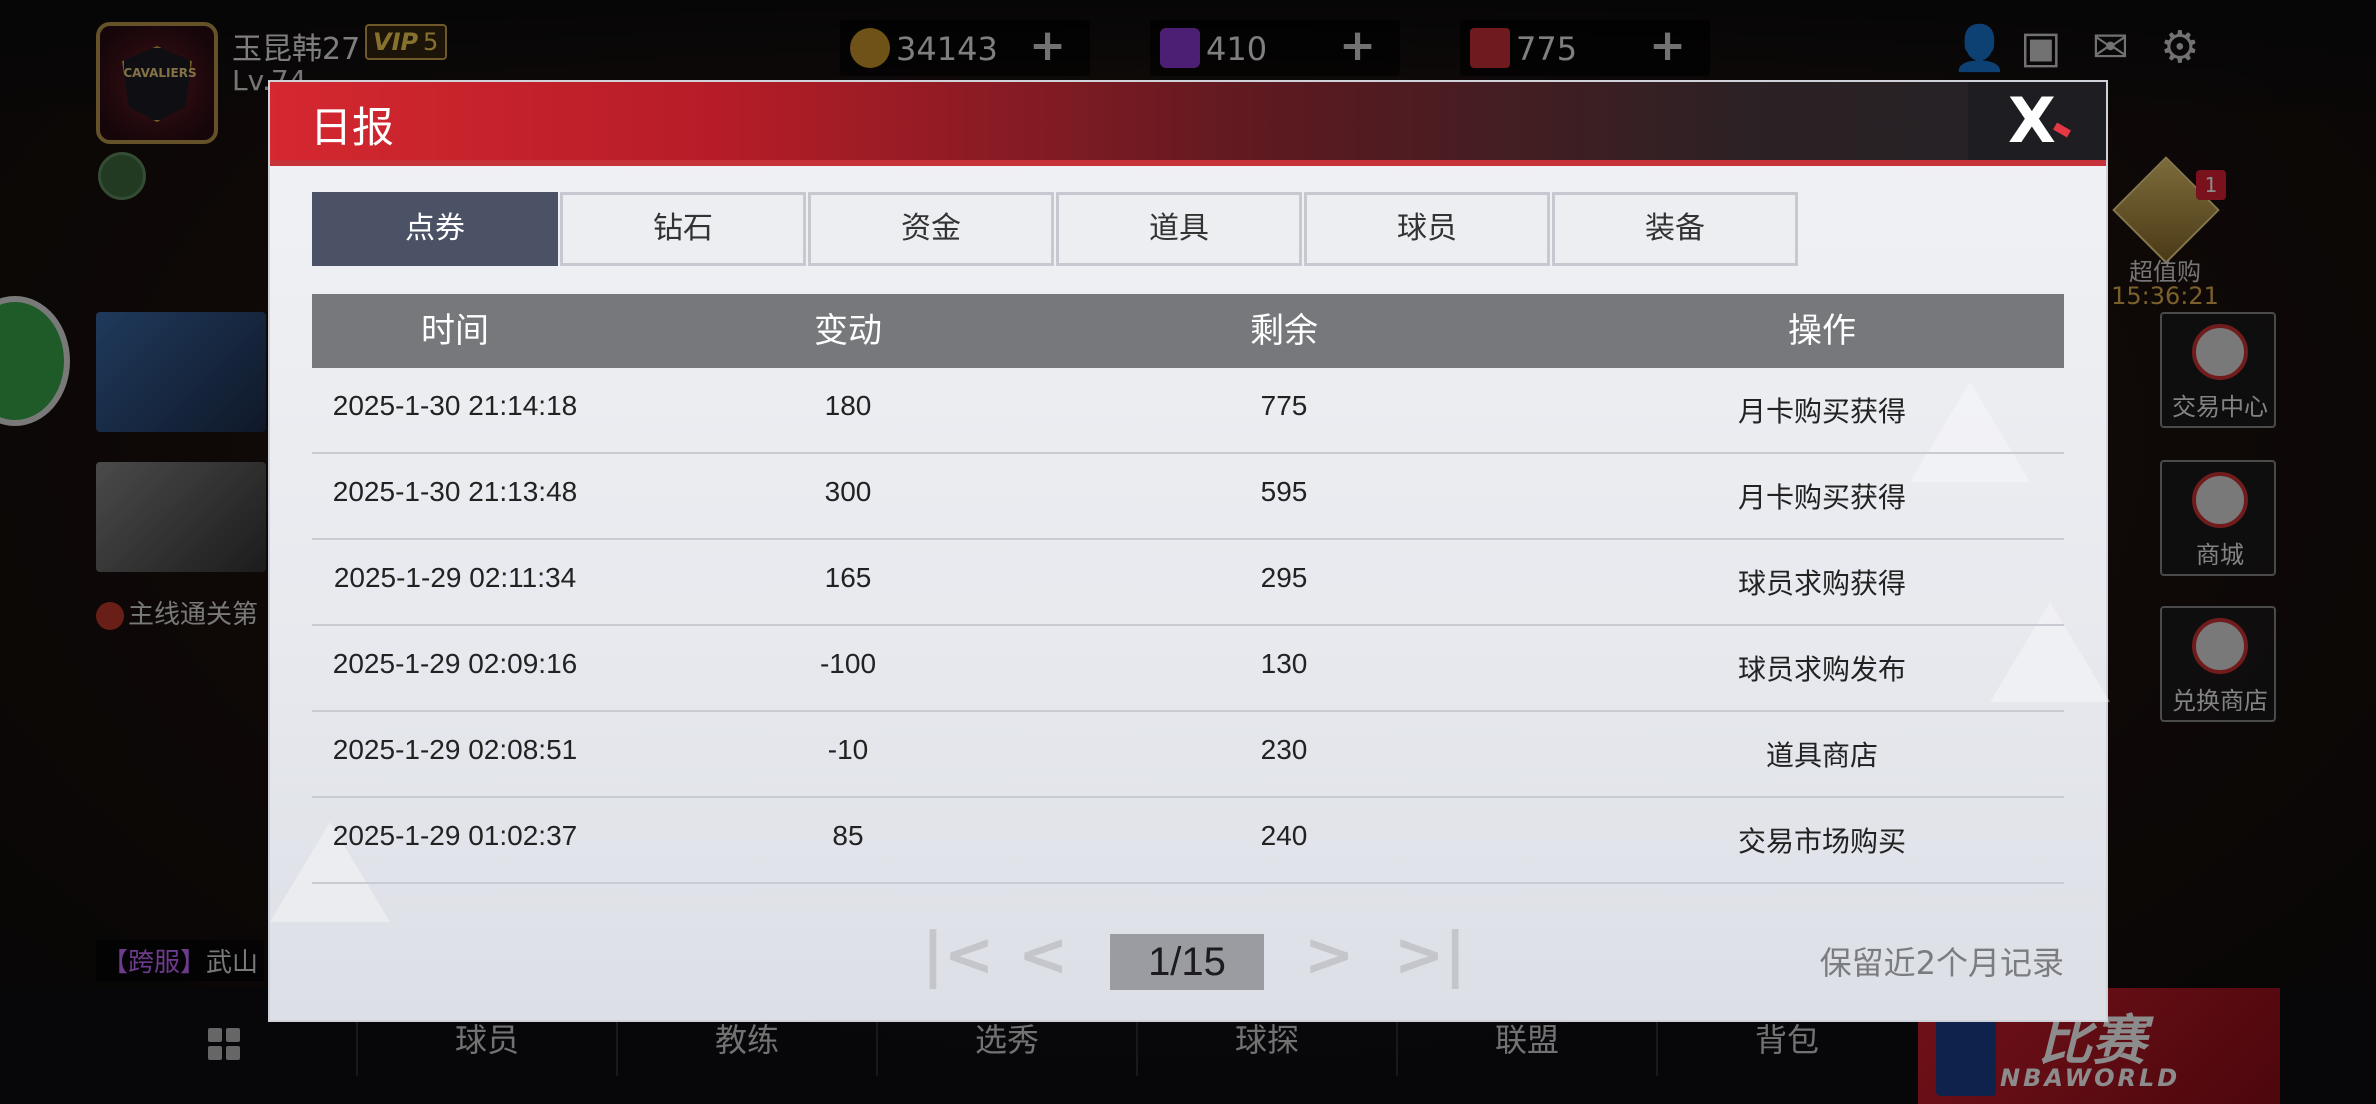 The height and width of the screenshot is (1104, 2376). I want to click on cell-remaining: 595, so click(1284, 491).